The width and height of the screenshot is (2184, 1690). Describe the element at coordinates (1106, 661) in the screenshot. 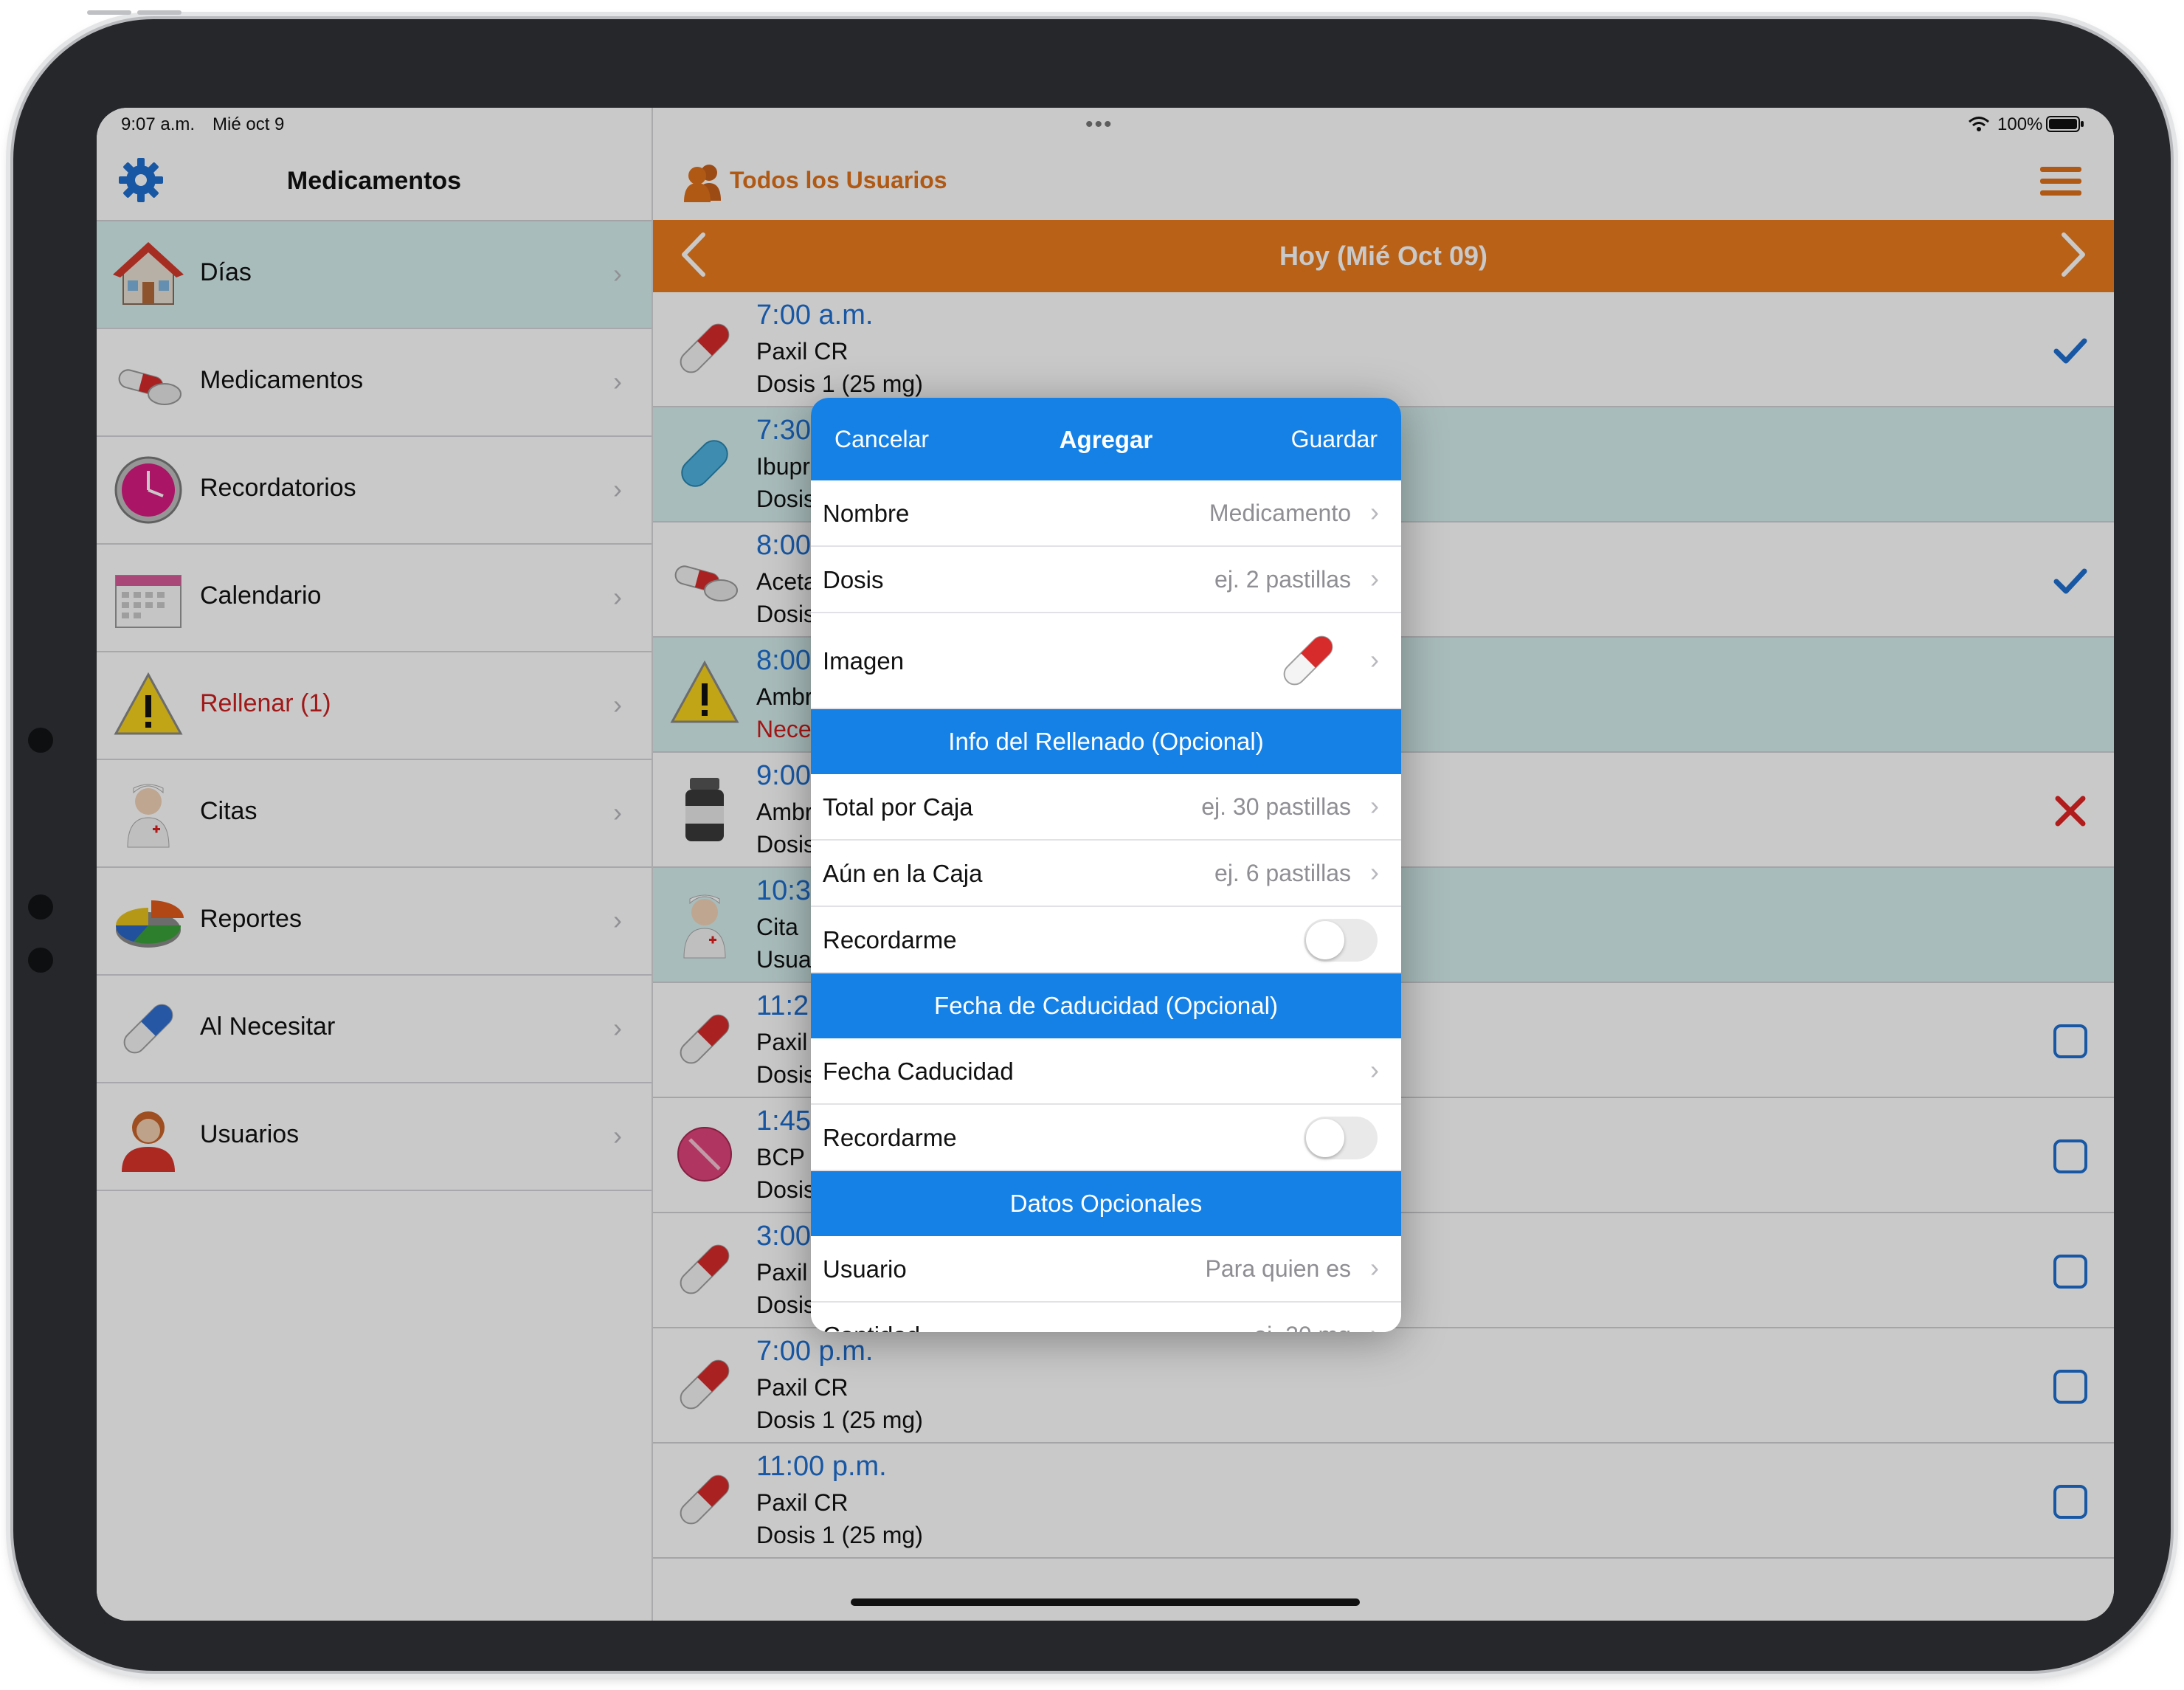

I see `imagen-field: Imagen ›` at that location.